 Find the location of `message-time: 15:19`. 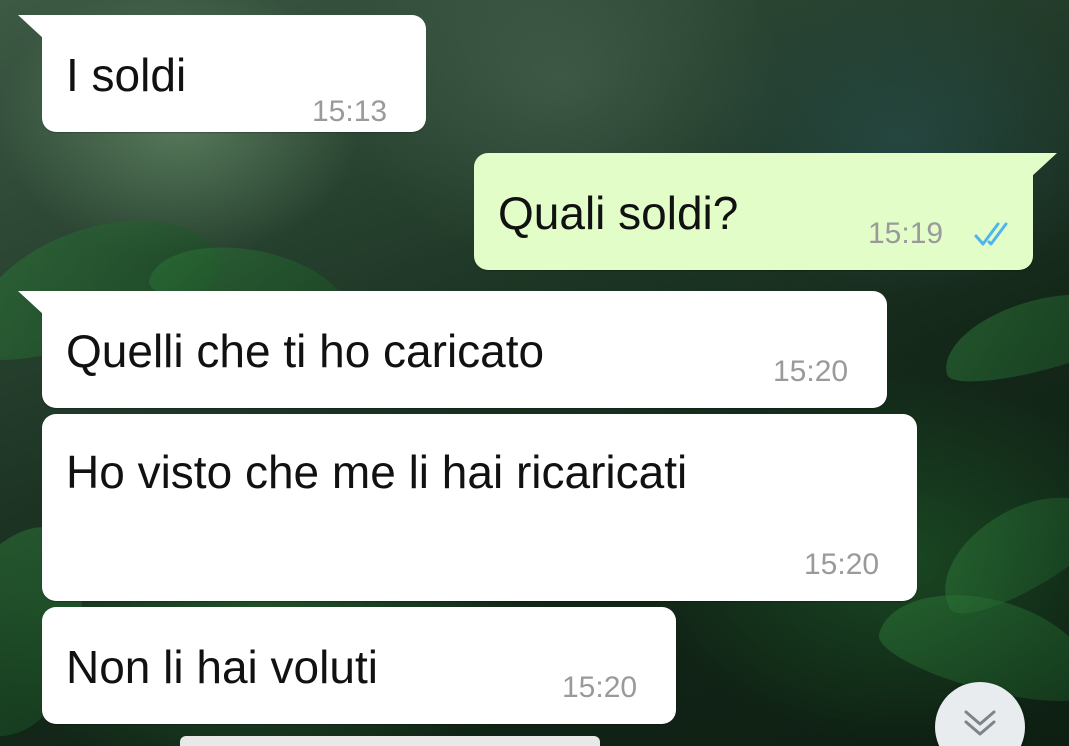

message-time: 15:19 is located at coordinates (906, 233).